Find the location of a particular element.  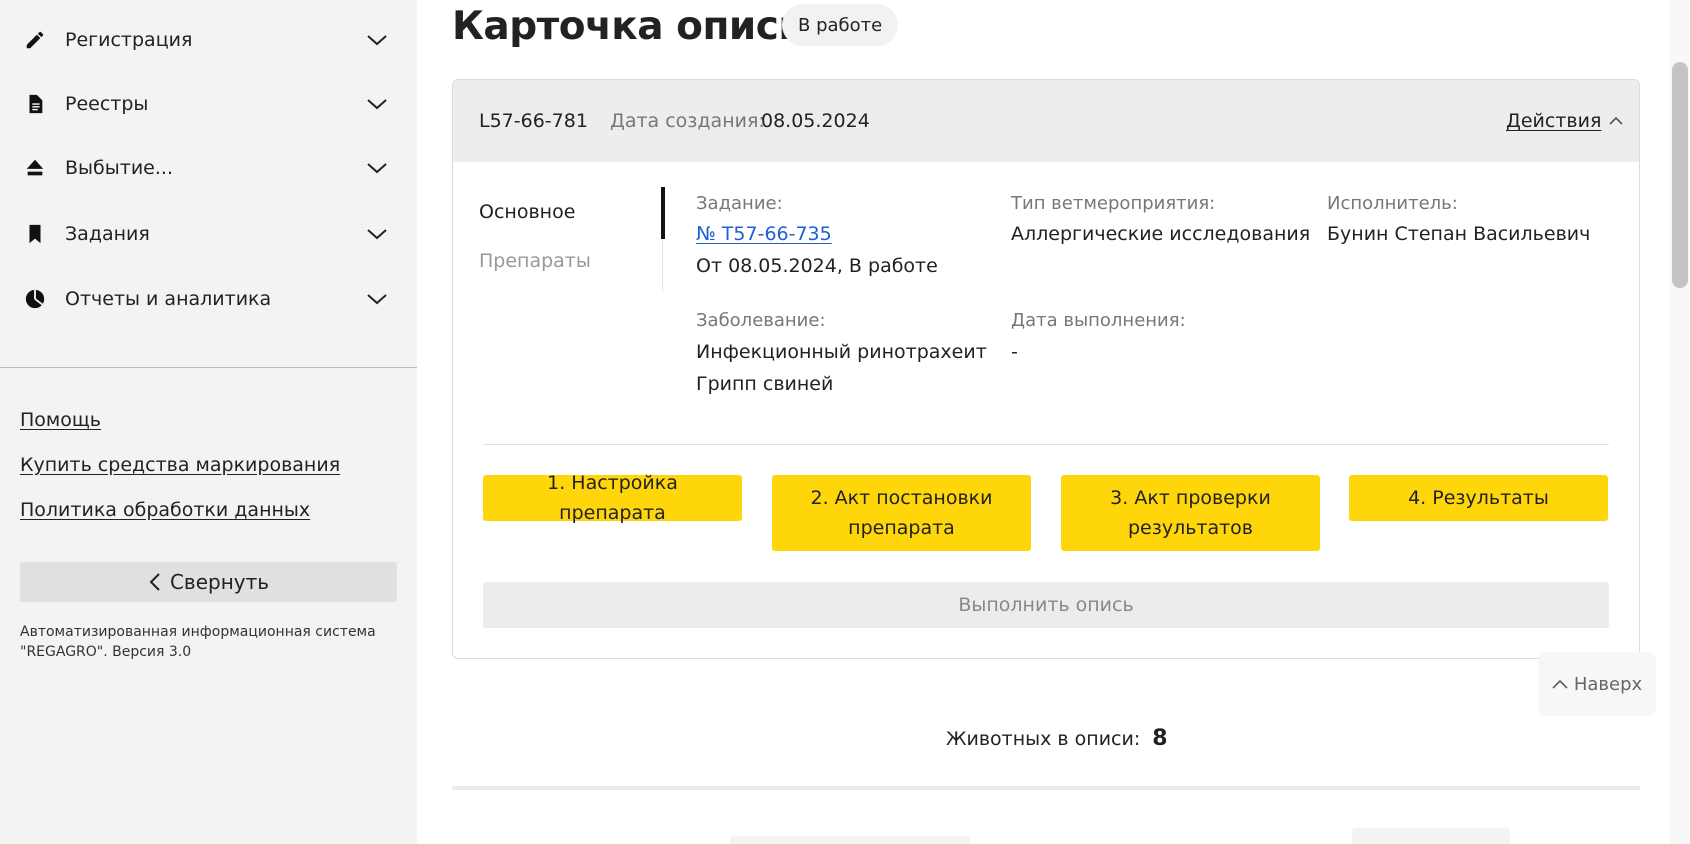

nav-item-label: Задания is located at coordinates (107, 234).